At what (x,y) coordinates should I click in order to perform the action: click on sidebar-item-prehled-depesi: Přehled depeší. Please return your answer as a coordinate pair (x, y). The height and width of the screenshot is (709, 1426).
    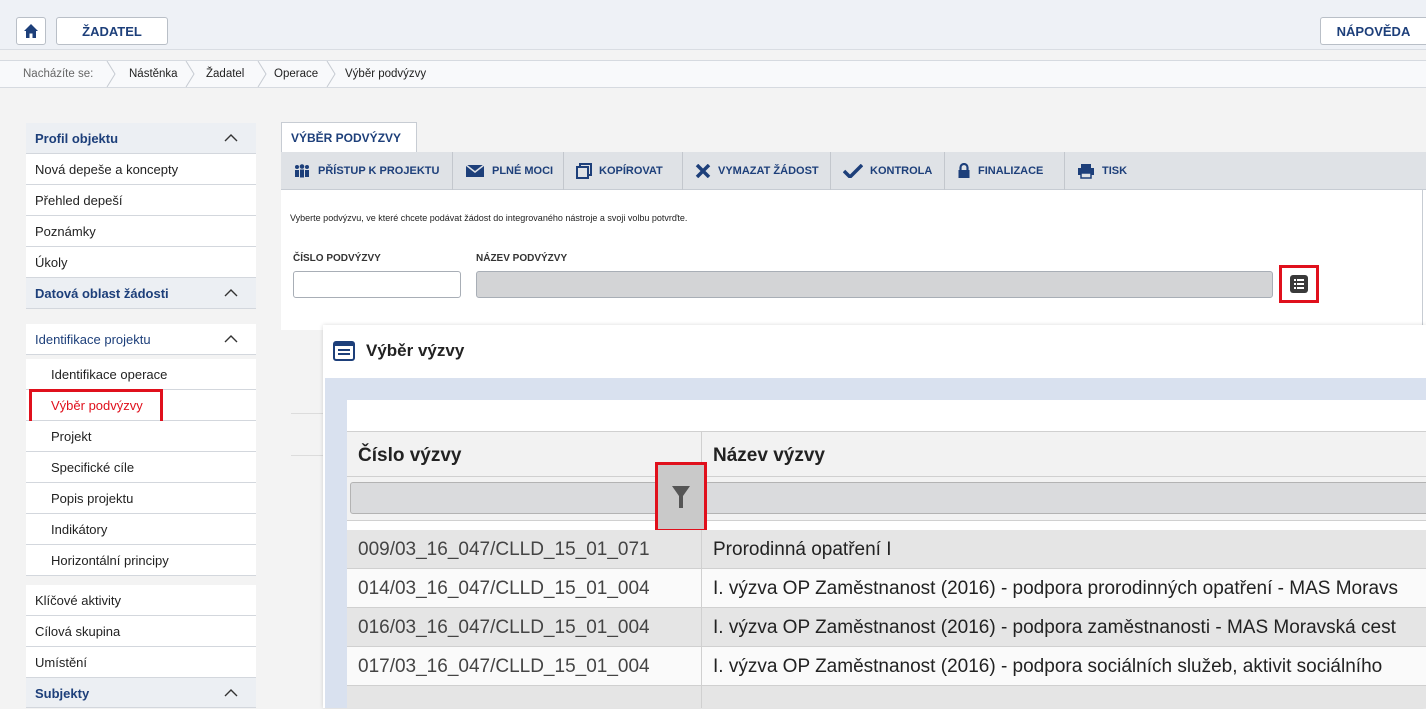
    Looking at the image, I should click on (141, 200).